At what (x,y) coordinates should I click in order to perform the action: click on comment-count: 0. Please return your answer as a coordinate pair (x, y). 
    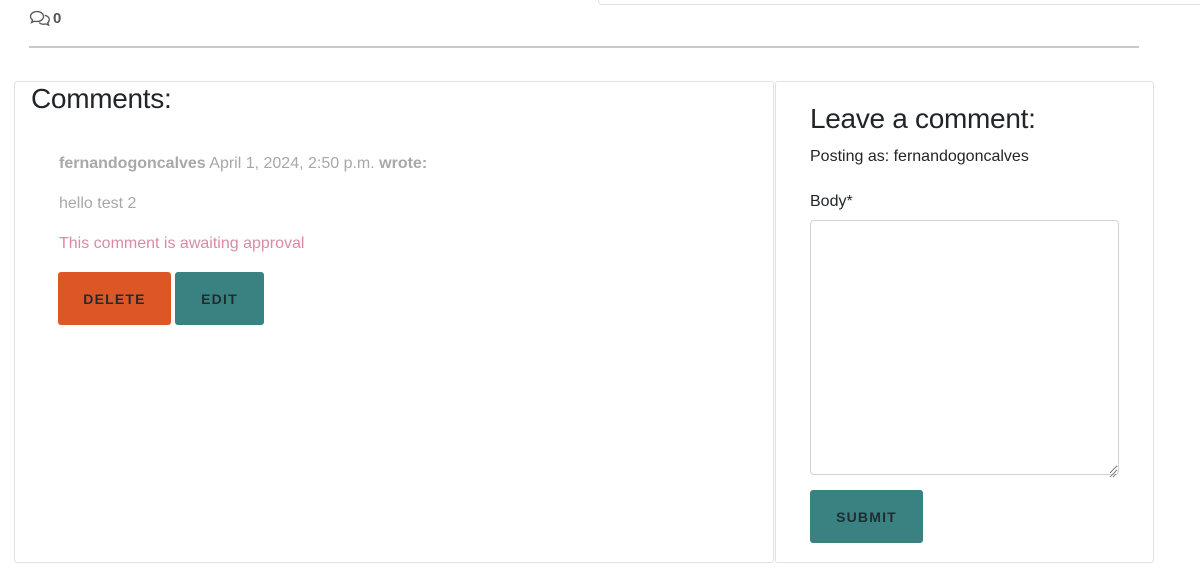
    Looking at the image, I should click on (45, 18).